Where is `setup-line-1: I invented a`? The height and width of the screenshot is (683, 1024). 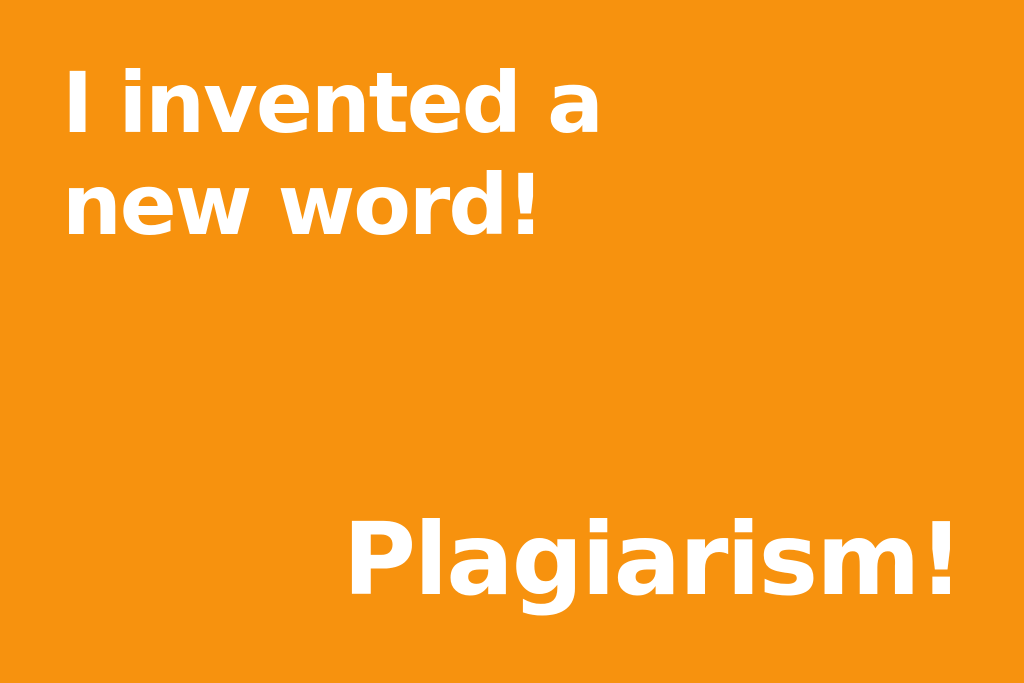
setup-line-1: I invented a is located at coordinates (333, 103).